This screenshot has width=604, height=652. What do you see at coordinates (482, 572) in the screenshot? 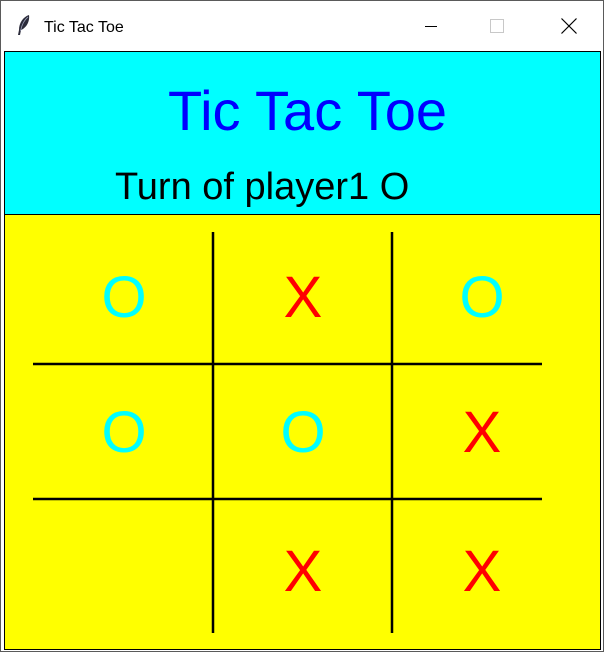
I see `board-cell-r3-c3: X` at bounding box center [482, 572].